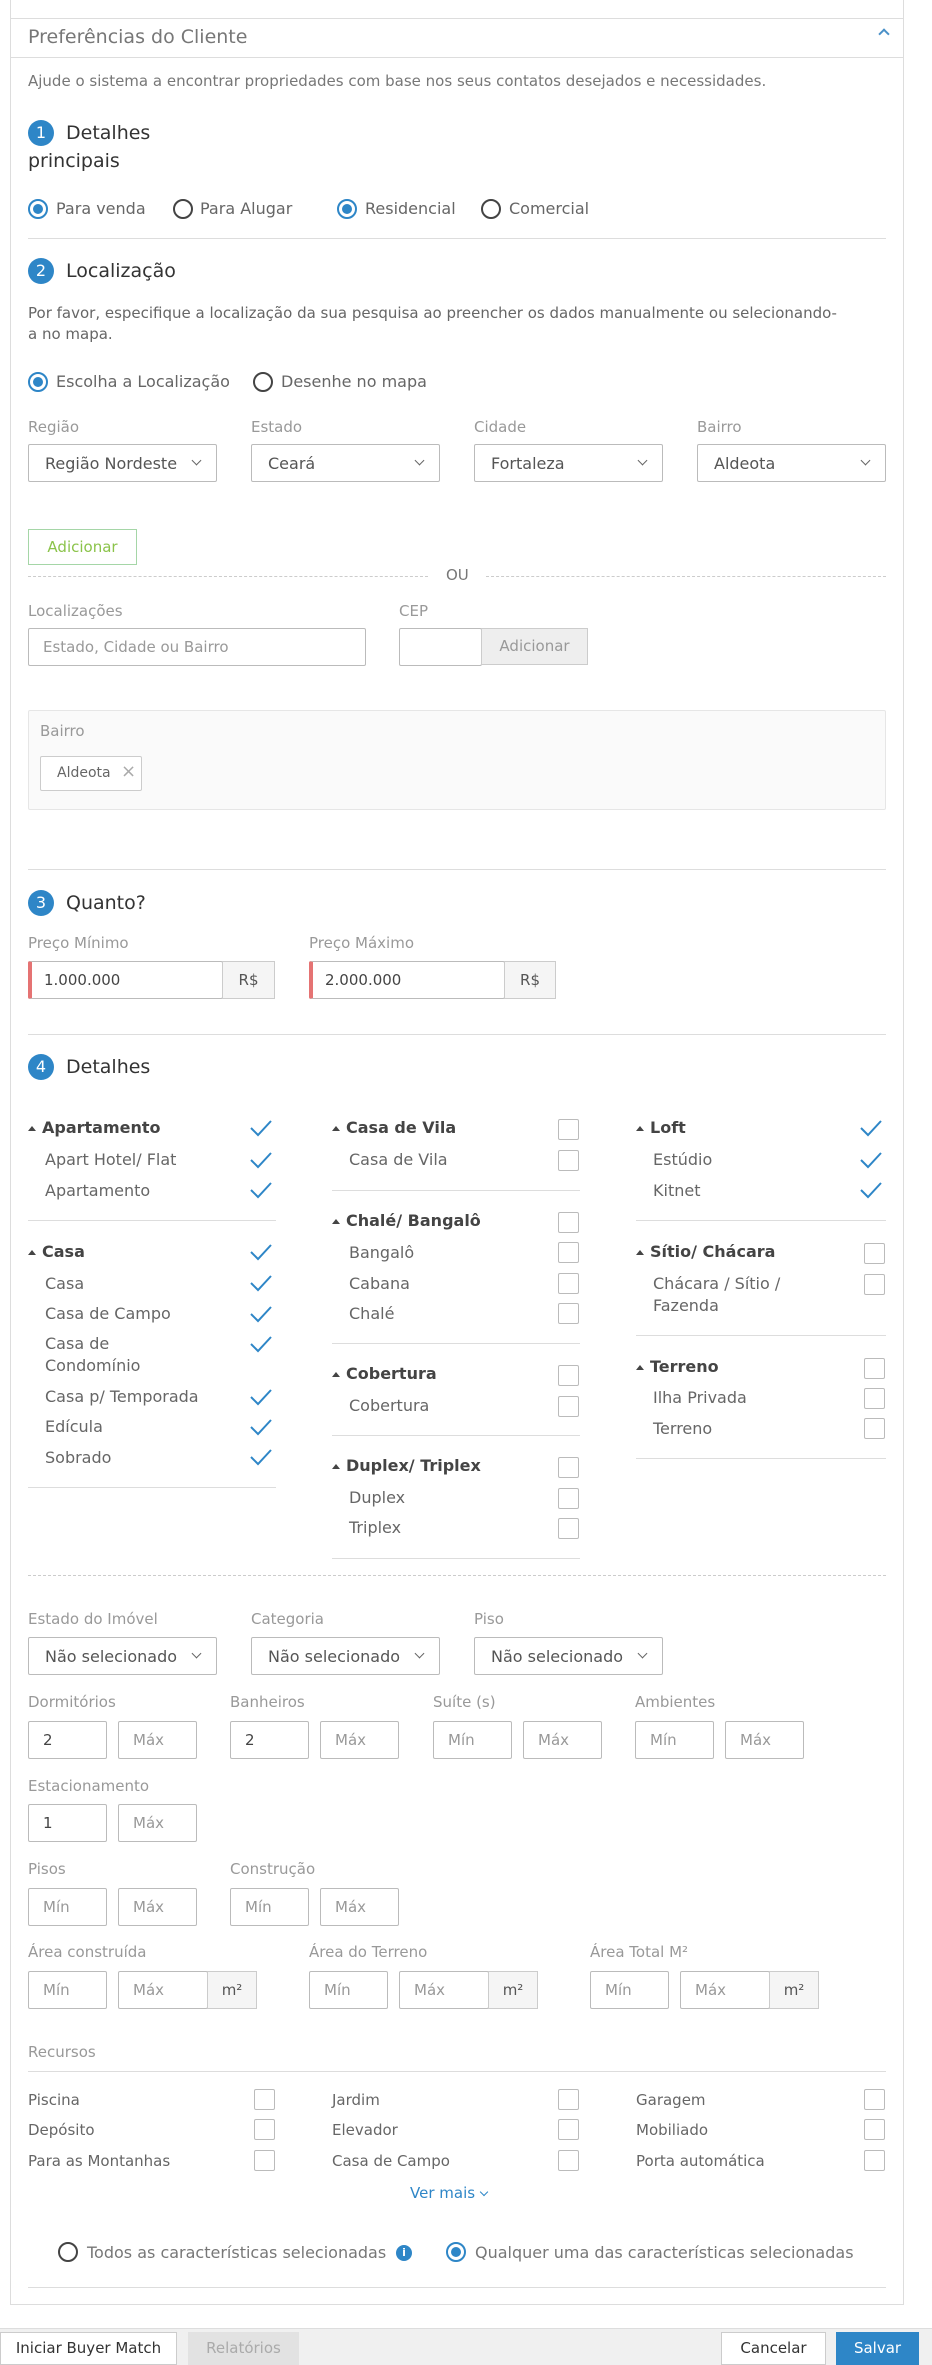 The image size is (932, 2365). Describe the element at coordinates (404, 2253) in the screenshot. I see `info-icon: i` at that location.